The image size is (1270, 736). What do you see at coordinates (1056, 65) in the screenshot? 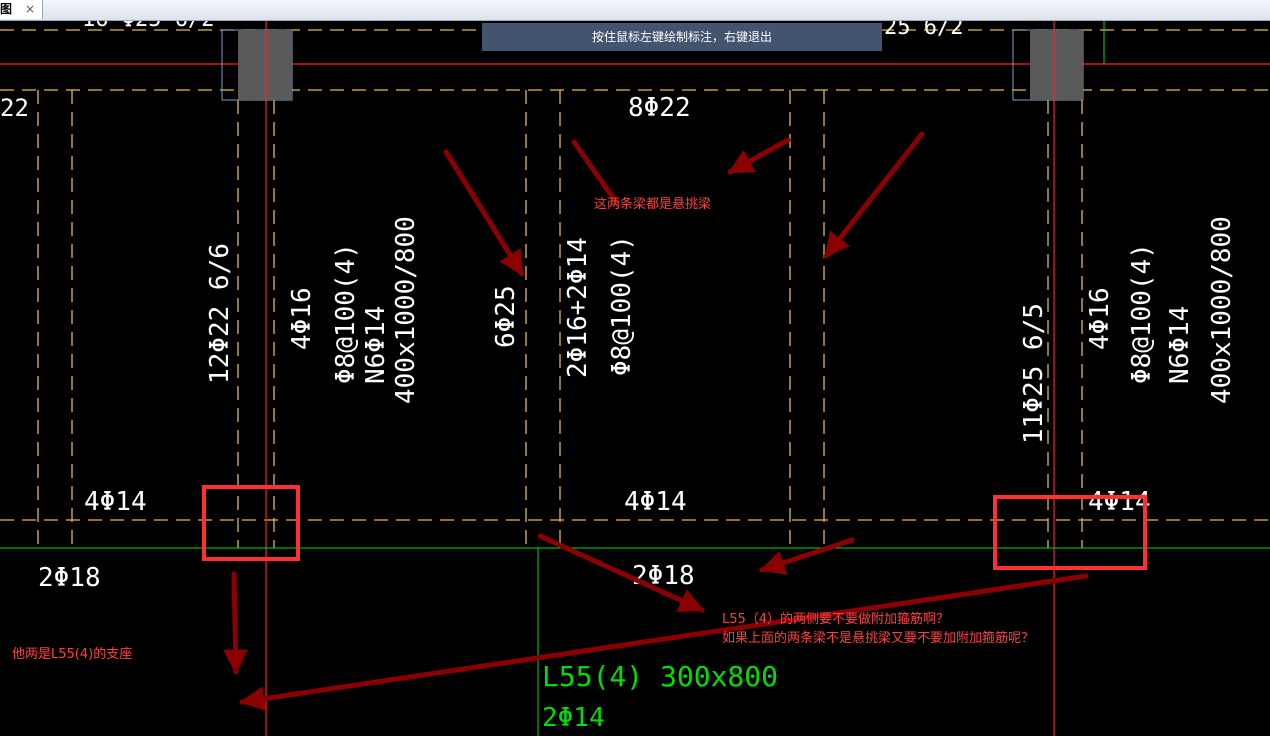
I see `column-right-fill` at bounding box center [1056, 65].